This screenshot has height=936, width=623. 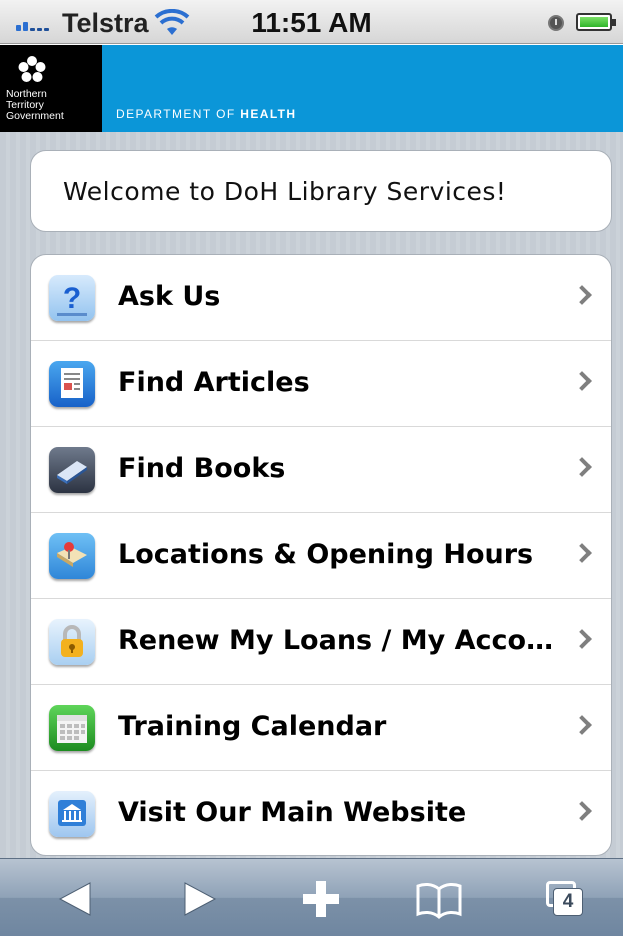 I want to click on menu-item-renew-loans: Renew My Loans / My Account, so click(x=321, y=642).